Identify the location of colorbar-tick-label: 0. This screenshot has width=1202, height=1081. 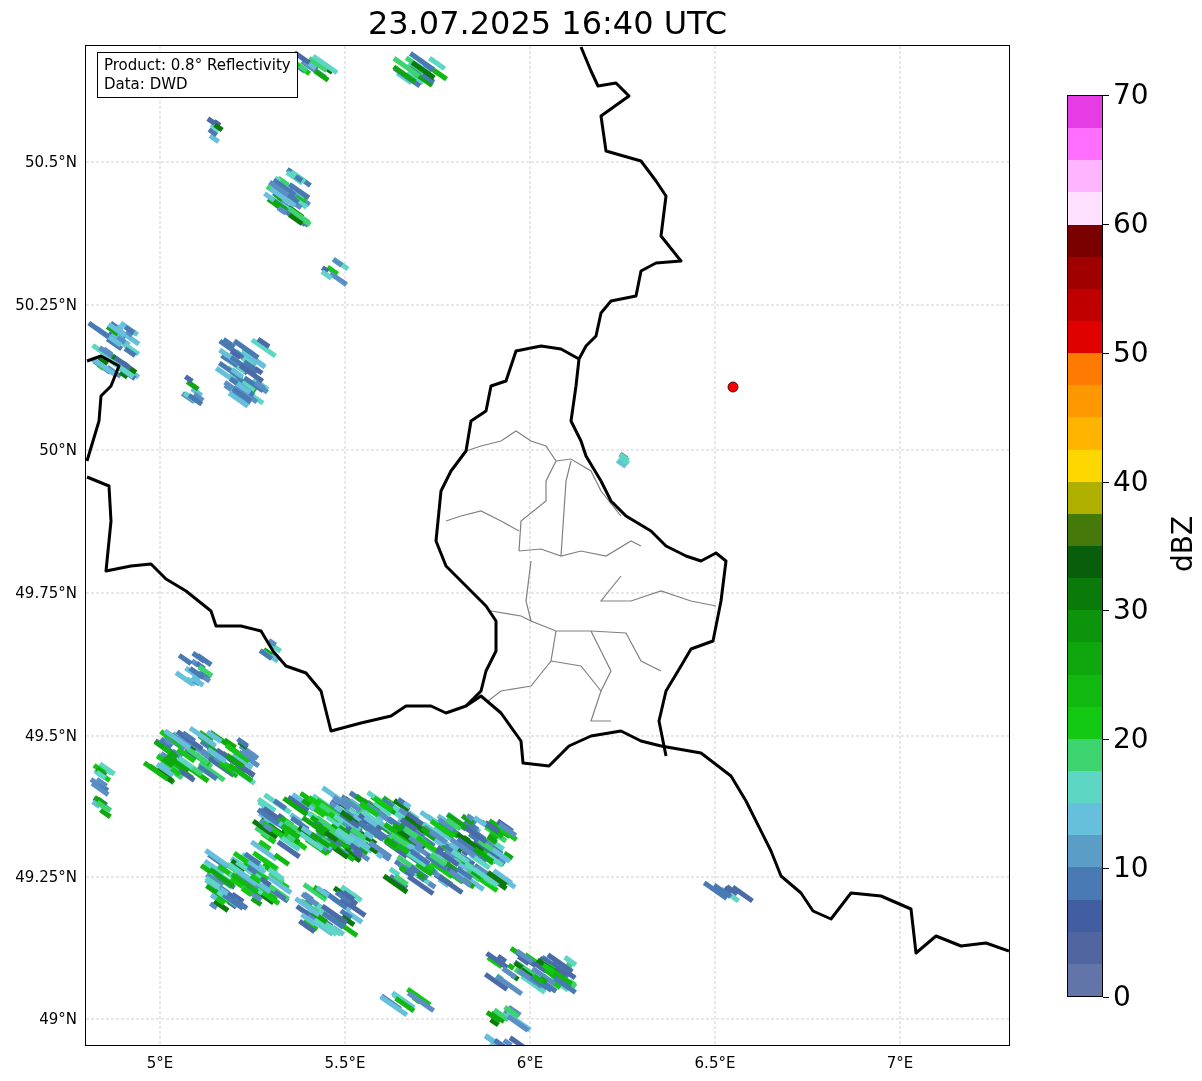
(1122, 997).